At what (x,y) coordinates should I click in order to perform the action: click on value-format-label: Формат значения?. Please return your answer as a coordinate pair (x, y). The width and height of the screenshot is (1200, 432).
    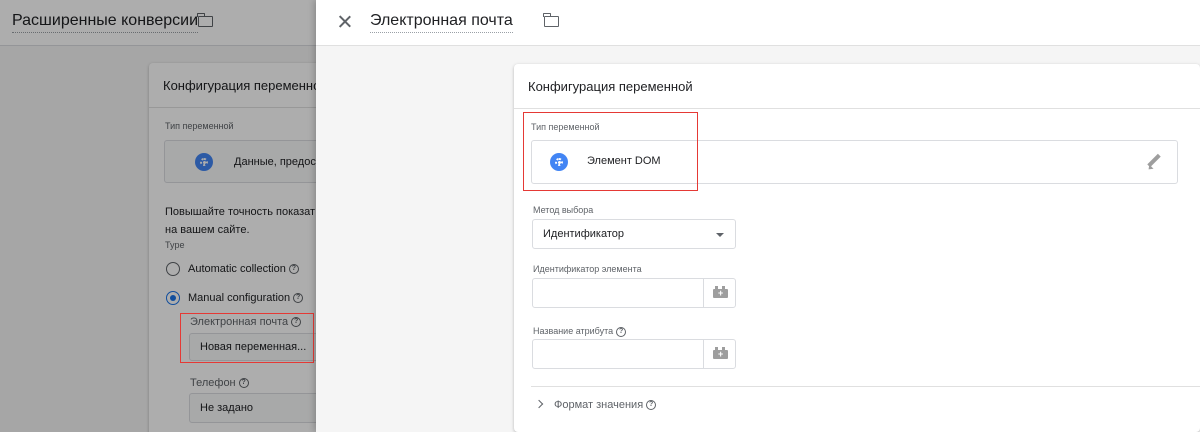
    Looking at the image, I should click on (605, 405).